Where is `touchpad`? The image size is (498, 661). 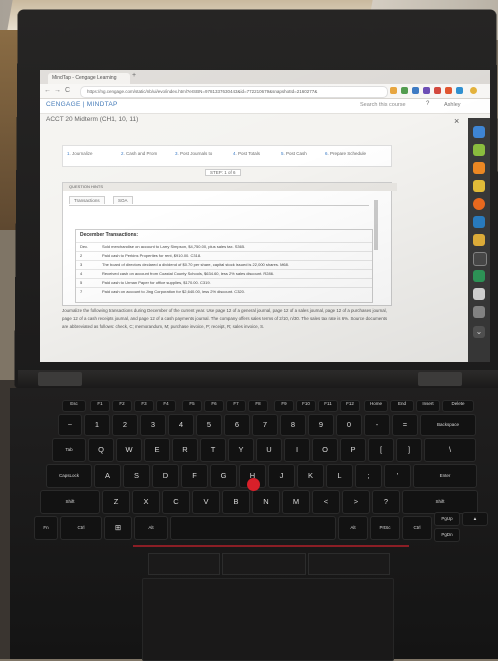 touchpad is located at coordinates (268, 619).